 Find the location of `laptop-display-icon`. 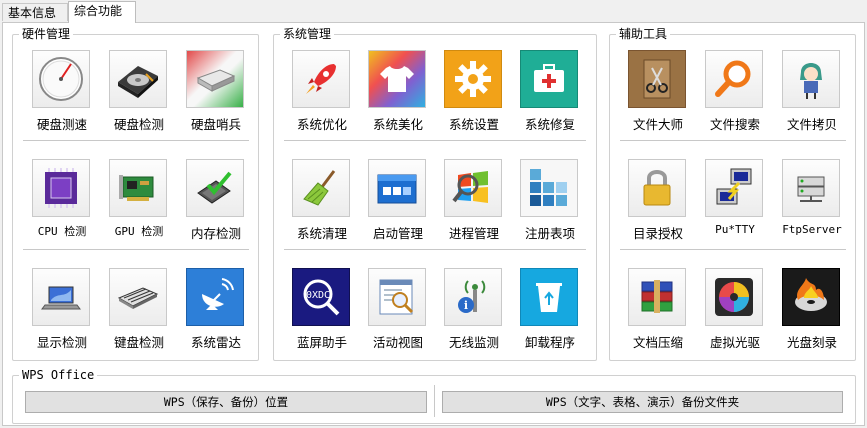

laptop-display-icon is located at coordinates (61, 298).